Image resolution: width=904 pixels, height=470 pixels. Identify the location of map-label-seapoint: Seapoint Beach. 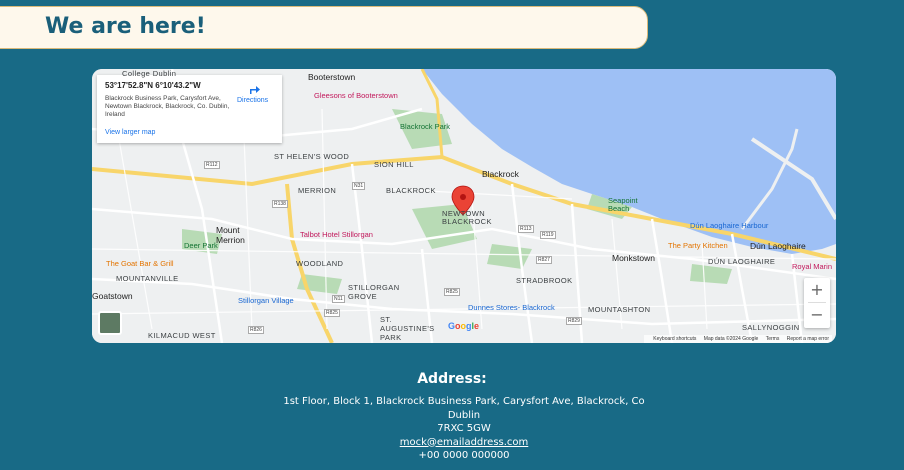
(623, 204).